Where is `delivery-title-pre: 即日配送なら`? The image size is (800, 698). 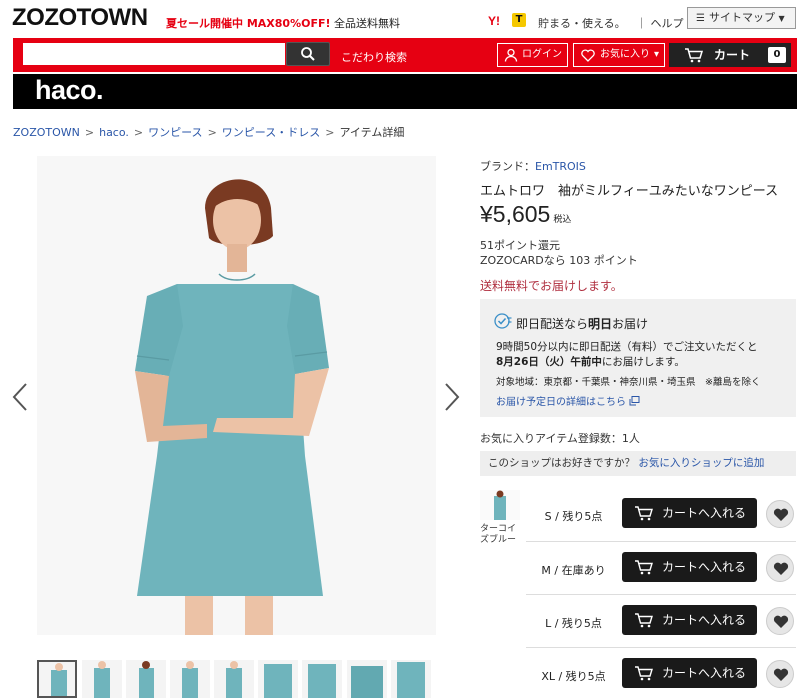
delivery-title-pre: 即日配送なら is located at coordinates (552, 324).